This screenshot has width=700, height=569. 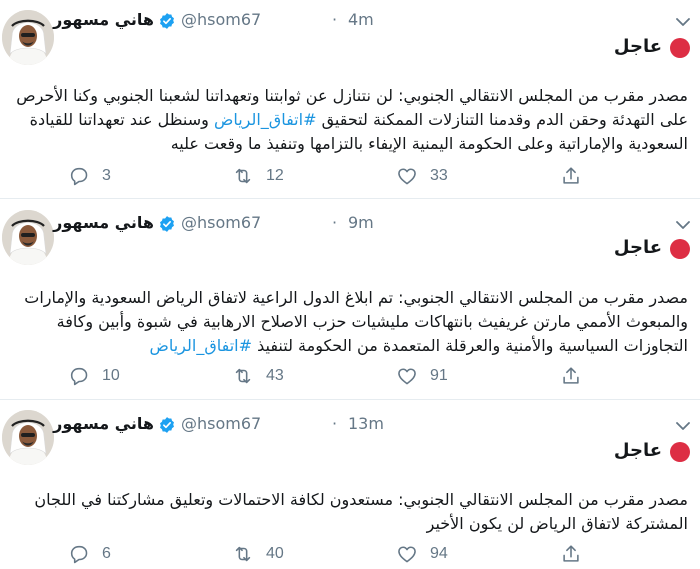 What do you see at coordinates (422, 176) in the screenshot?
I see `like-button: 33` at bounding box center [422, 176].